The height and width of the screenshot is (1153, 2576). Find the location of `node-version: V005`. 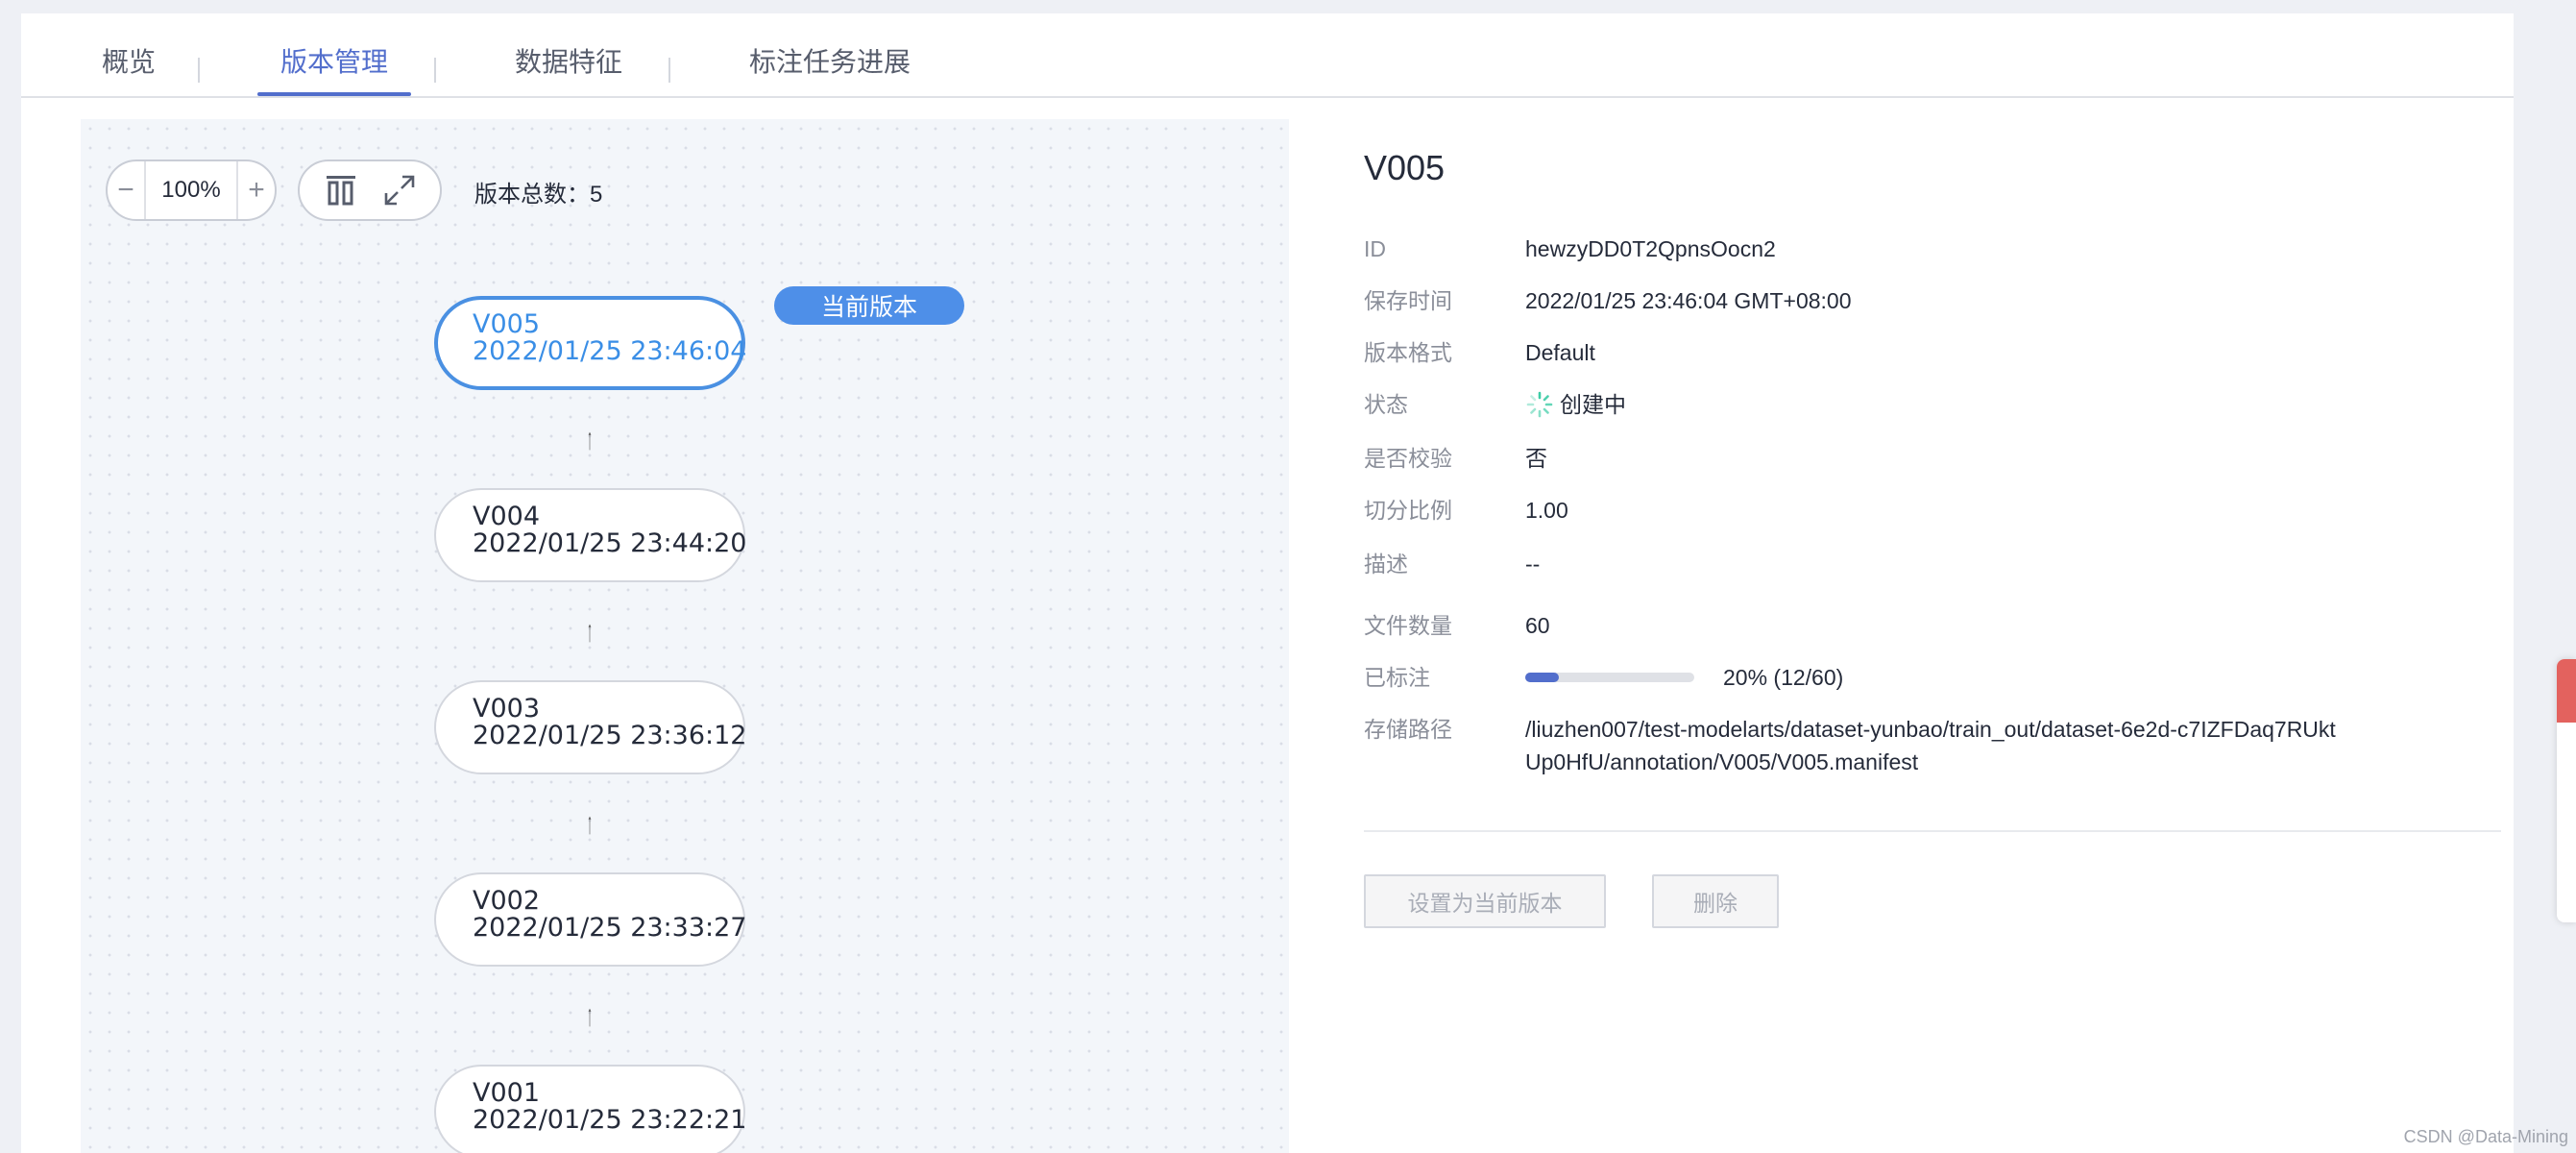

node-version: V005 is located at coordinates (507, 324).